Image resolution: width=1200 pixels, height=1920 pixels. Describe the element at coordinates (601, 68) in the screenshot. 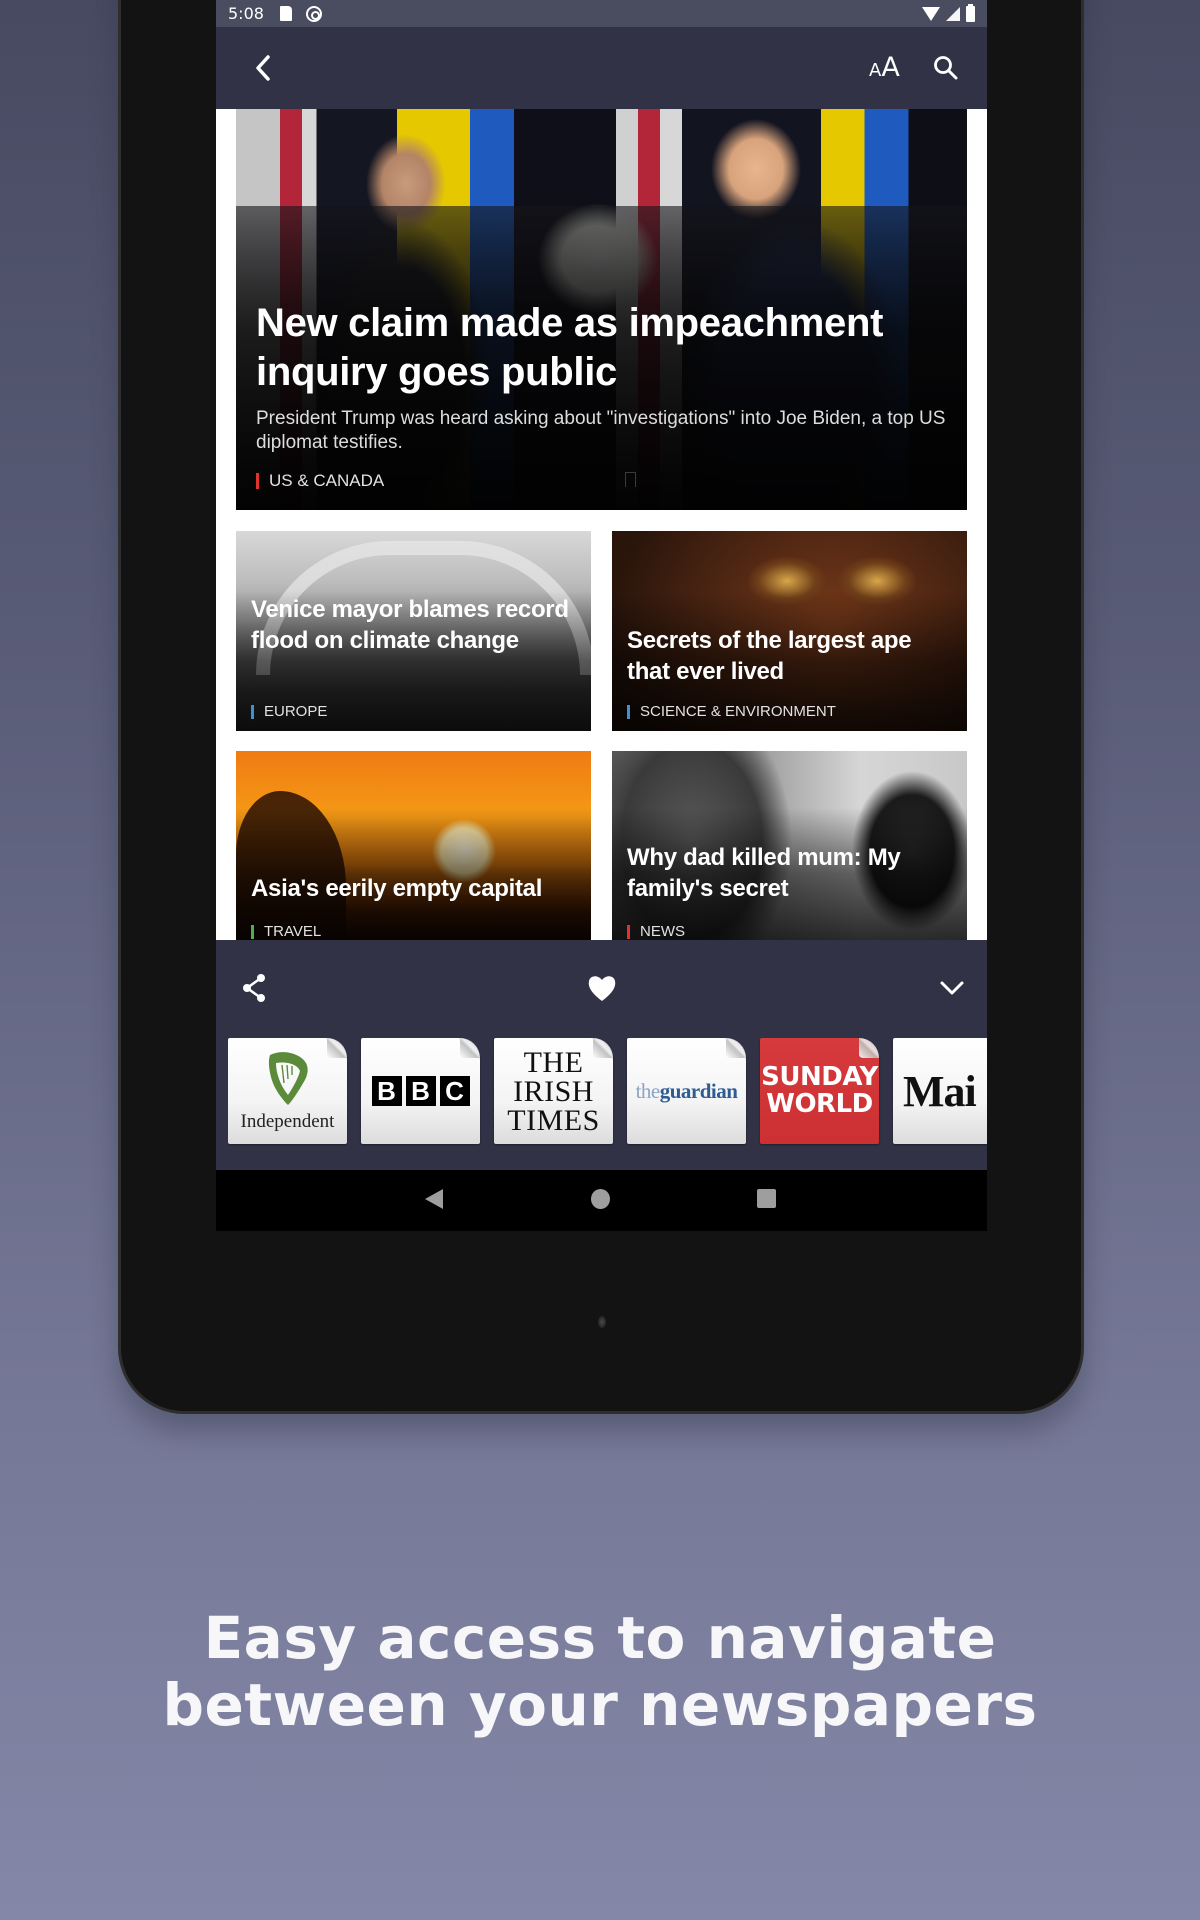

I see `app-bar: AA` at that location.